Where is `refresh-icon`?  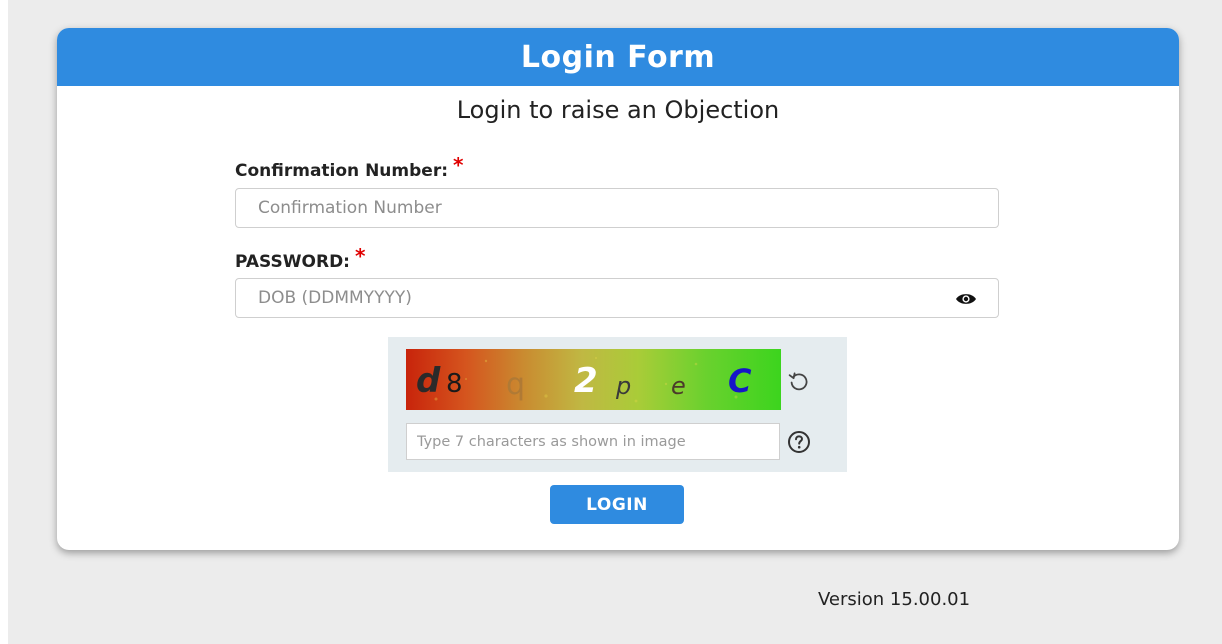 refresh-icon is located at coordinates (799, 381).